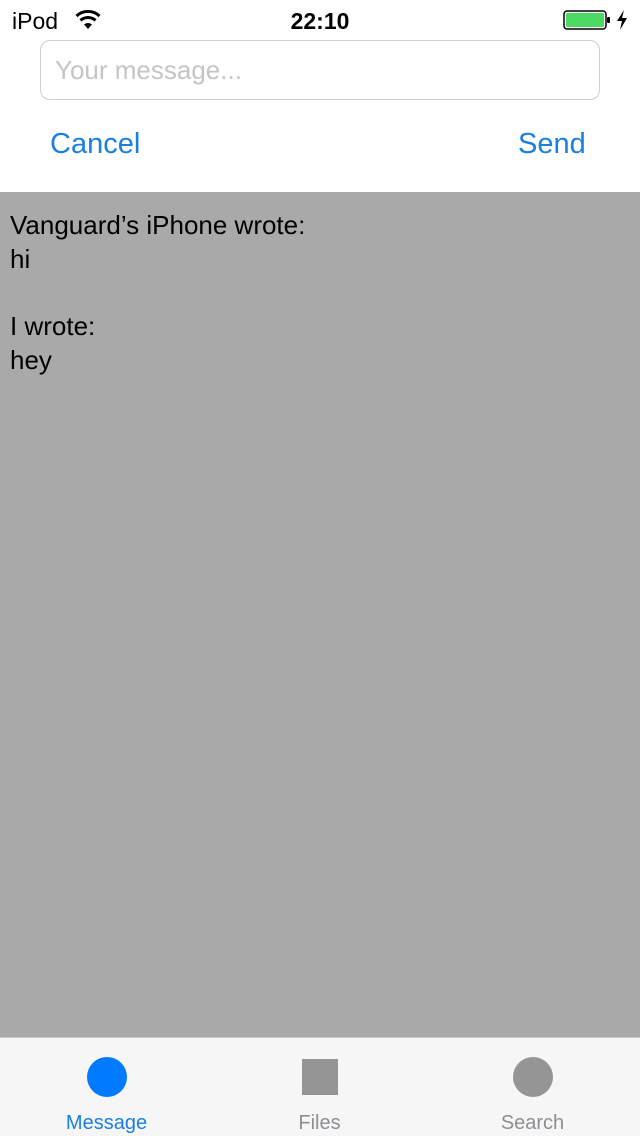  Describe the element at coordinates (552, 144) in the screenshot. I see `send-button: Send` at that location.